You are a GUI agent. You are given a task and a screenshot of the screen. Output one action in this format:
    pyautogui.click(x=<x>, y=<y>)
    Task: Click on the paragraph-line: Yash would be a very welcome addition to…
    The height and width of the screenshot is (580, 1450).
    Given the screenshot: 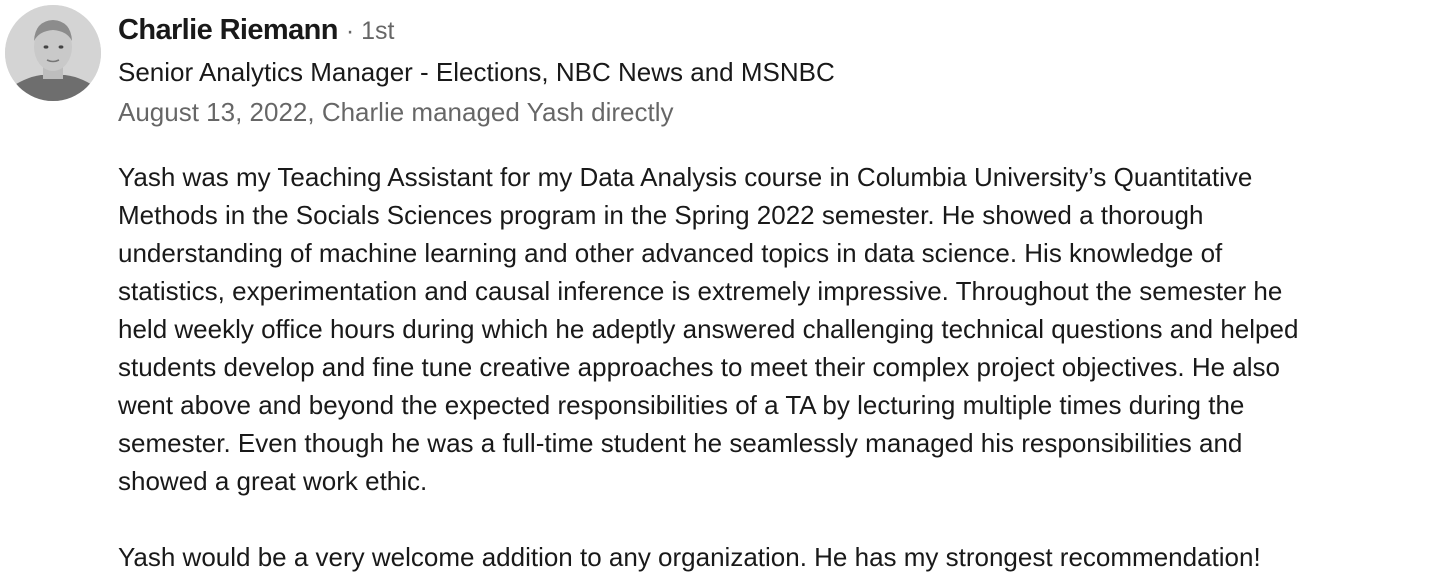 What is the action you would take?
    pyautogui.click(x=689, y=557)
    